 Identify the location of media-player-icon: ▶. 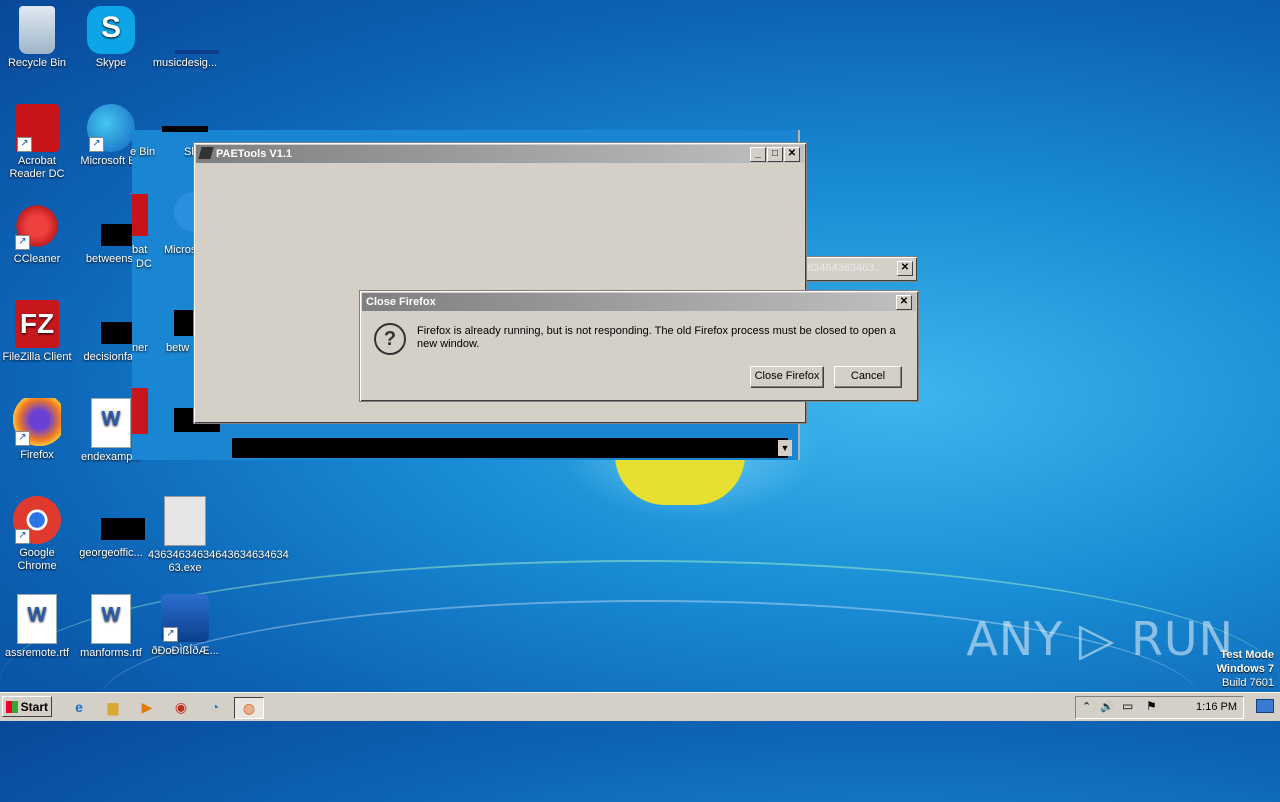
(147, 707).